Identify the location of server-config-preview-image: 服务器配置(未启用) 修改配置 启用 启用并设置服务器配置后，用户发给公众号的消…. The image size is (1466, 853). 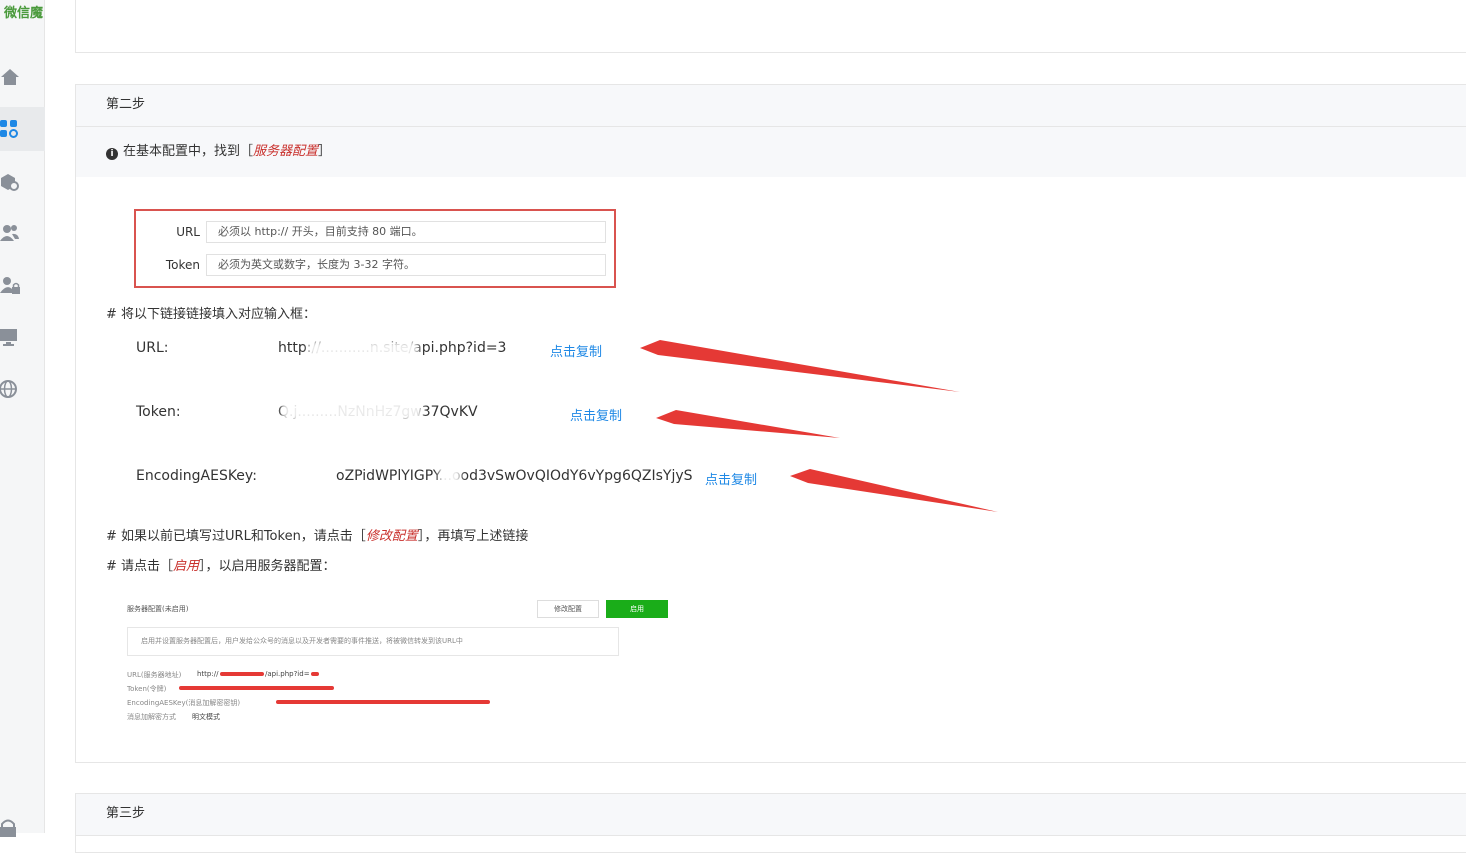
(396, 662).